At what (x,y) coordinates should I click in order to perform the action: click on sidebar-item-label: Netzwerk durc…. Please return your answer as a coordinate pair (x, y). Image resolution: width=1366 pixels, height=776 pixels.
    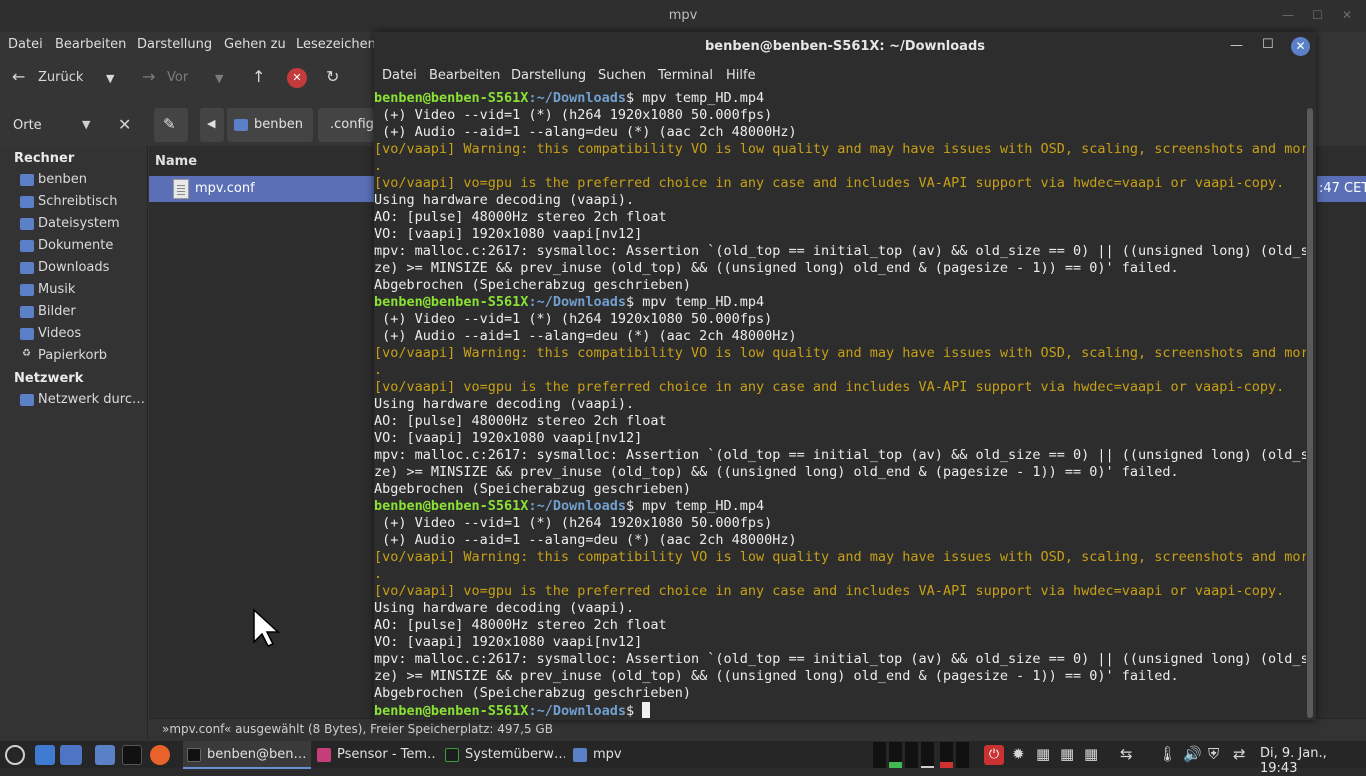
    Looking at the image, I should click on (91, 399).